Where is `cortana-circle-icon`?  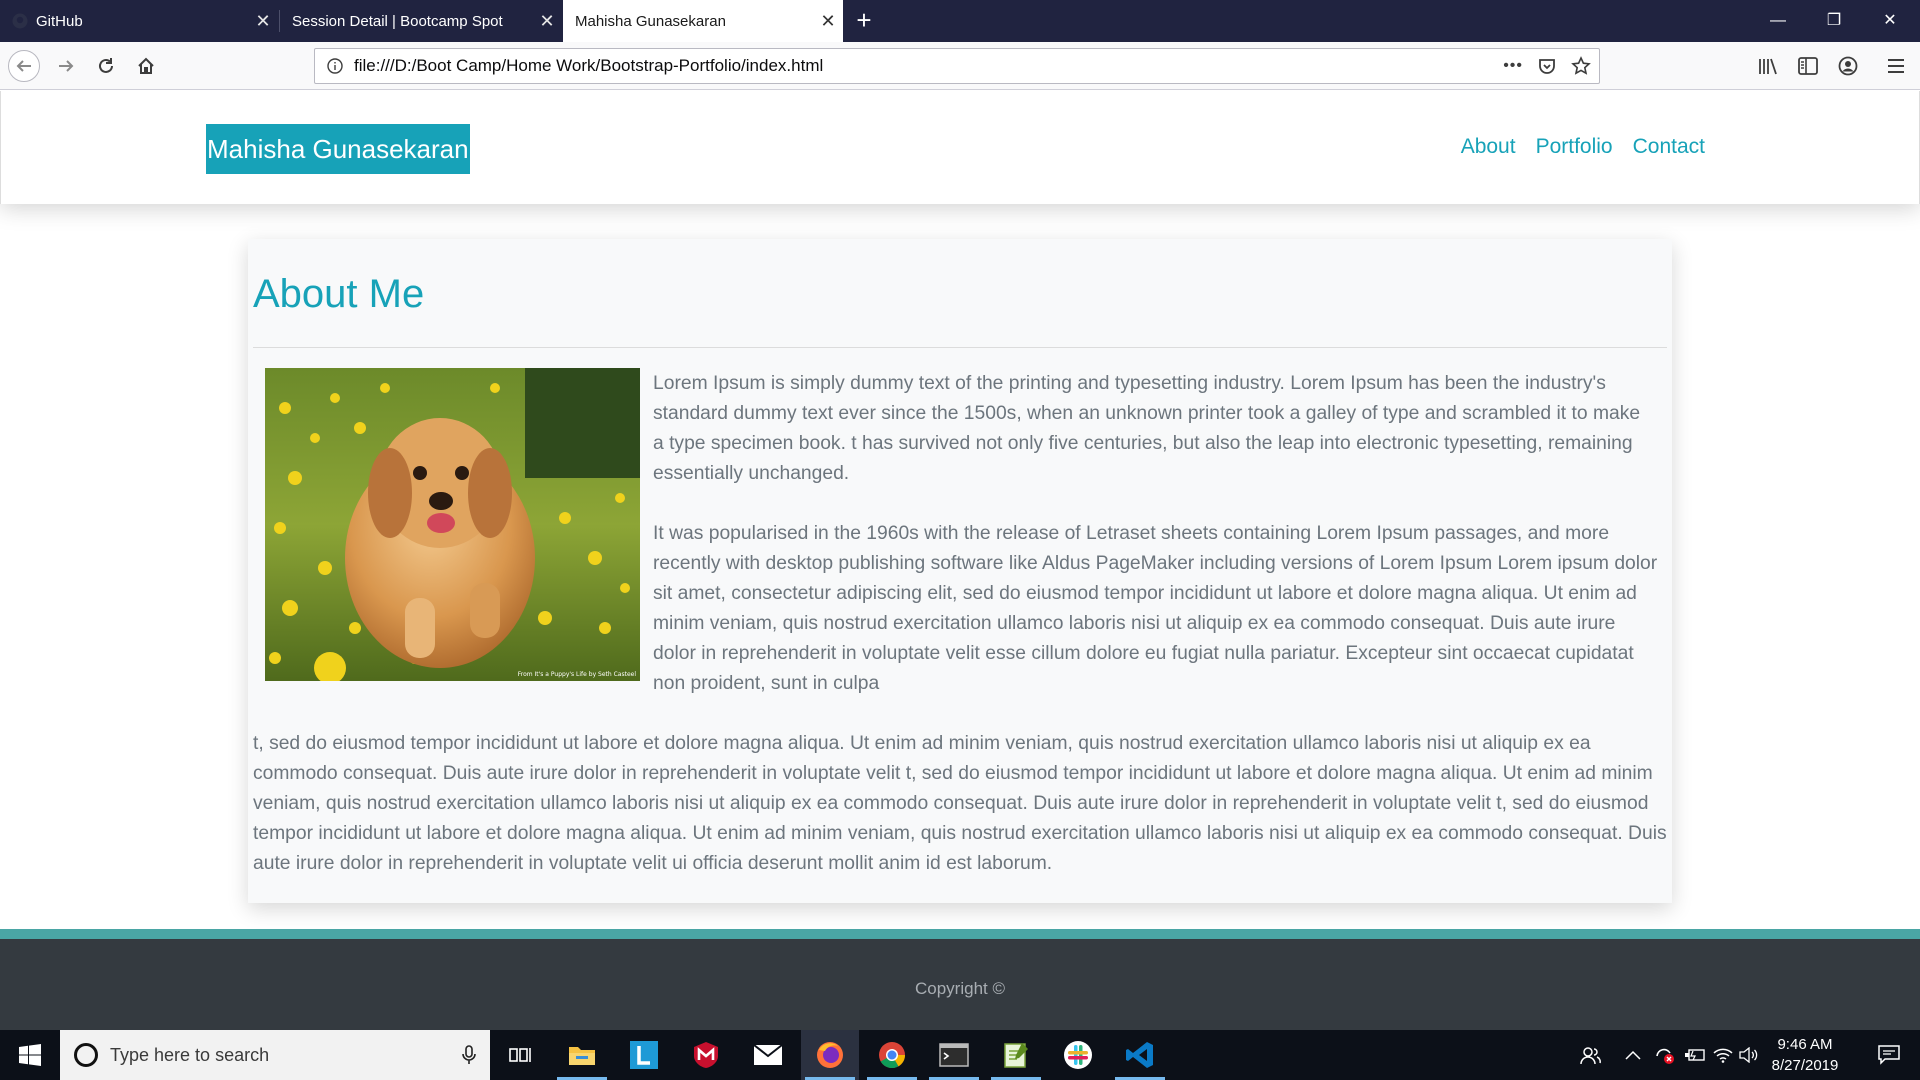 cortana-circle-icon is located at coordinates (86, 1055).